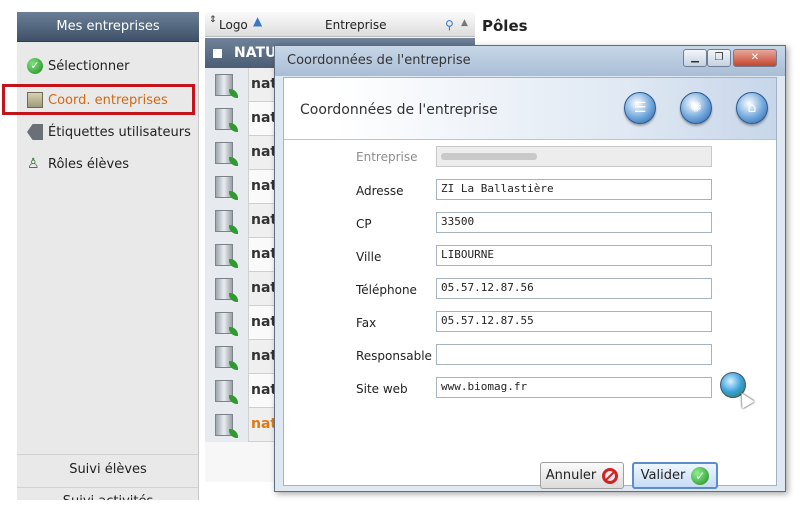 The height and width of the screenshot is (508, 800). What do you see at coordinates (449, 25) in the screenshot?
I see `search-icon: ⚲` at bounding box center [449, 25].